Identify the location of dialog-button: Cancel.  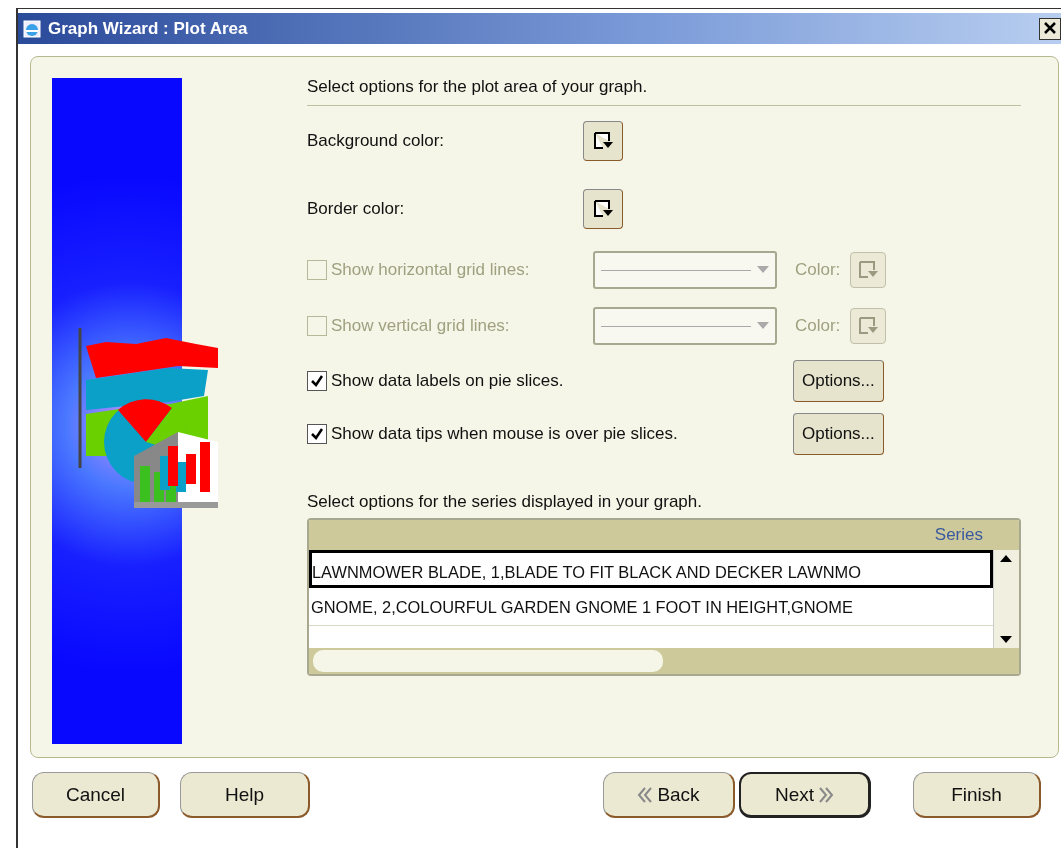
(96, 795).